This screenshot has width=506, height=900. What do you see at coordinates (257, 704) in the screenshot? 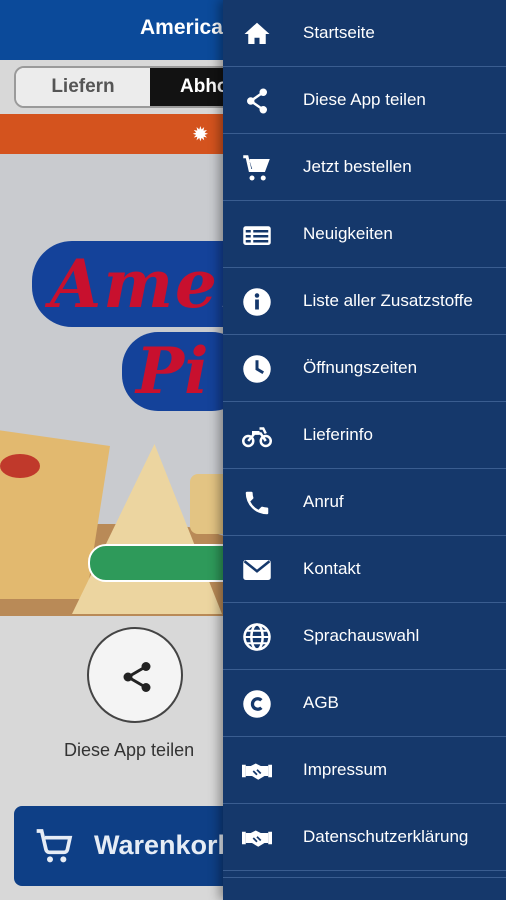
I see `copyright-icon` at bounding box center [257, 704].